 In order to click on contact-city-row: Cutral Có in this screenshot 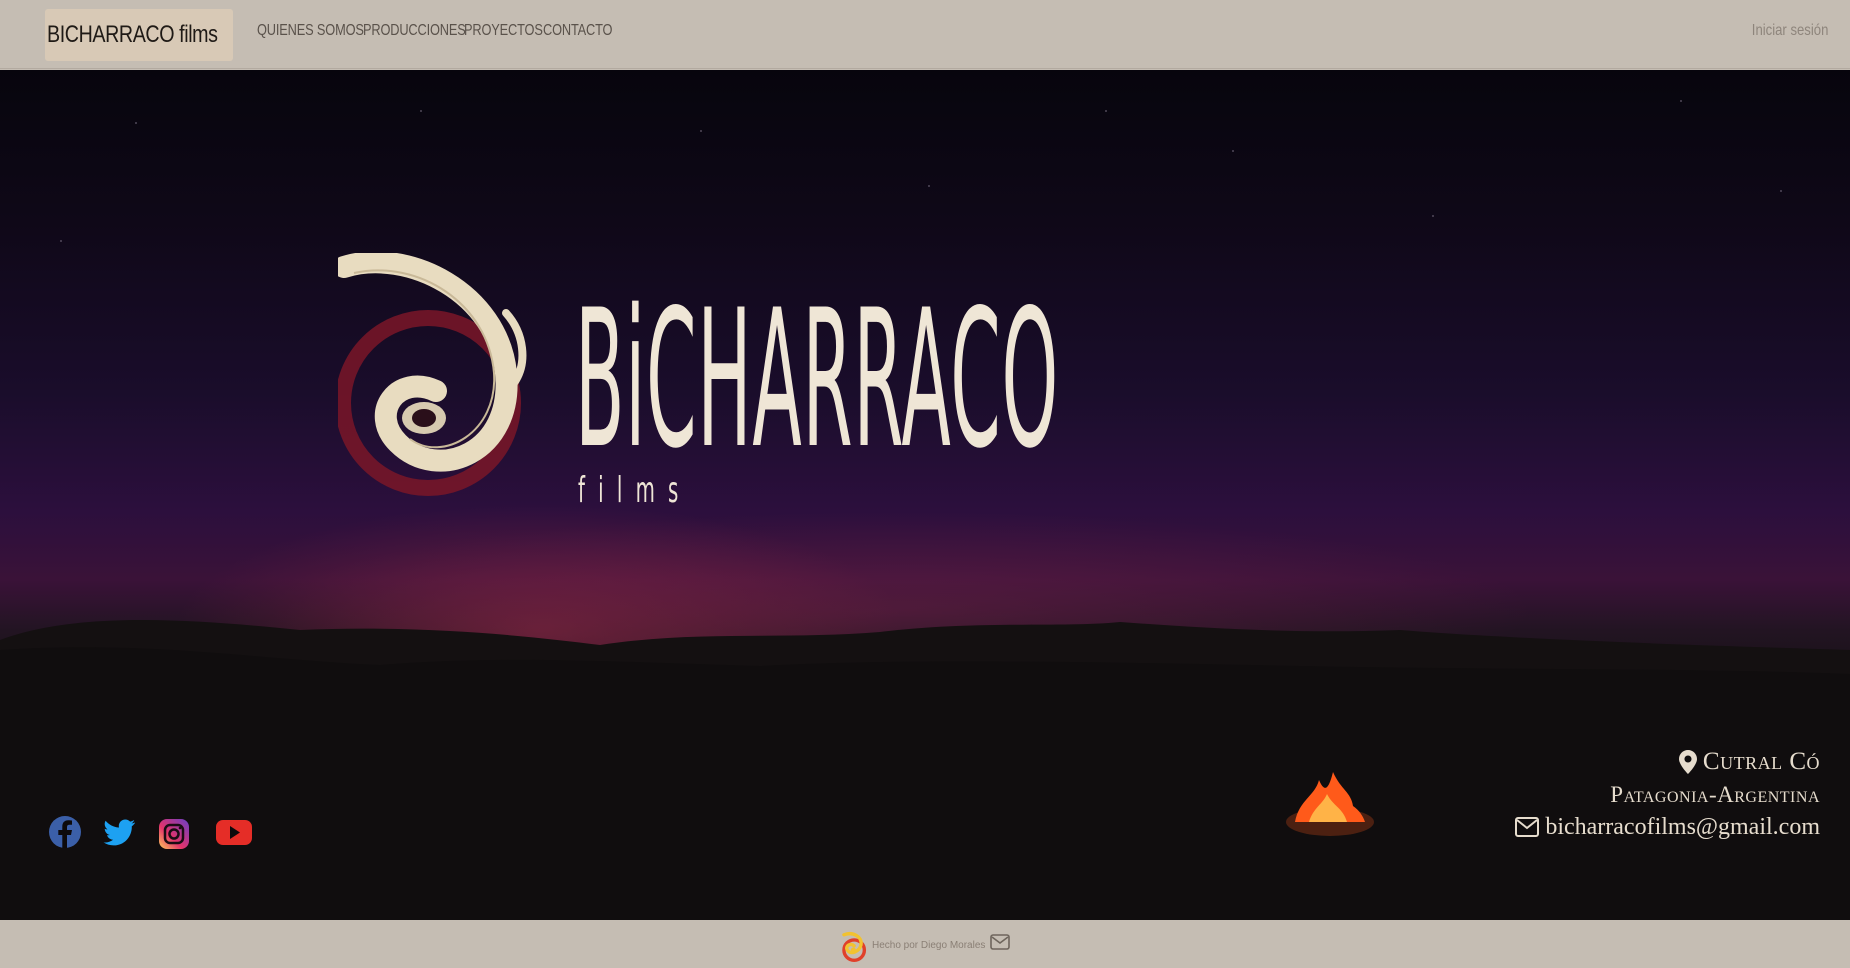, I will do `click(1667, 762)`.